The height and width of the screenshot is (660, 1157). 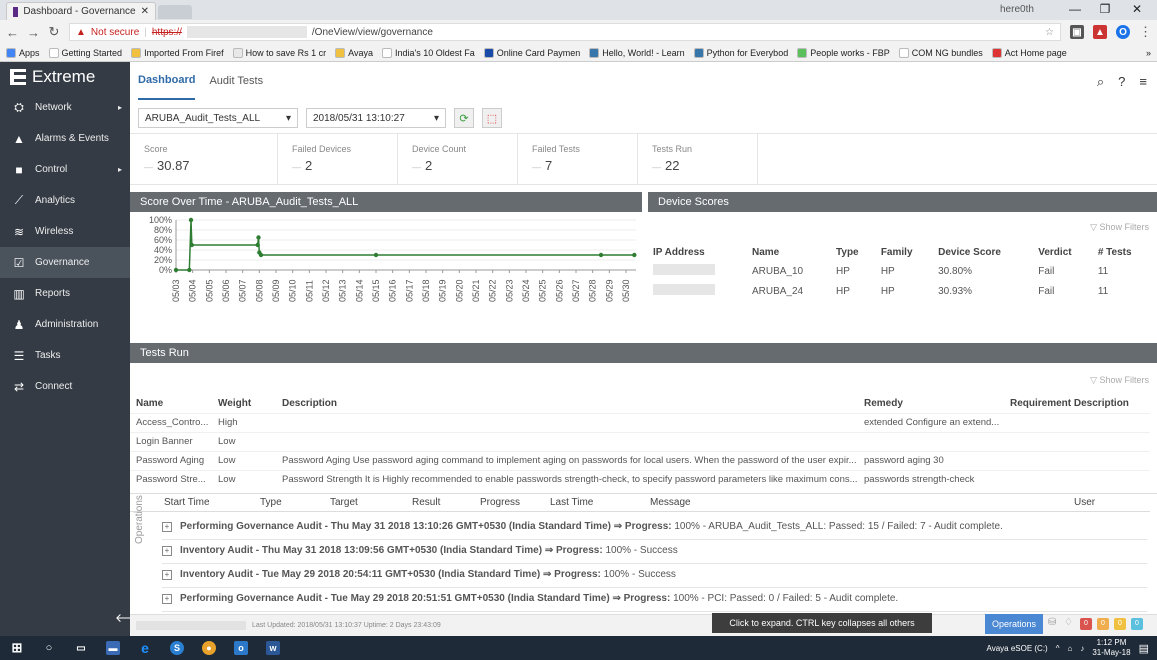 What do you see at coordinates (1084, 502) in the screenshot?
I see `column-header: User` at bounding box center [1084, 502].